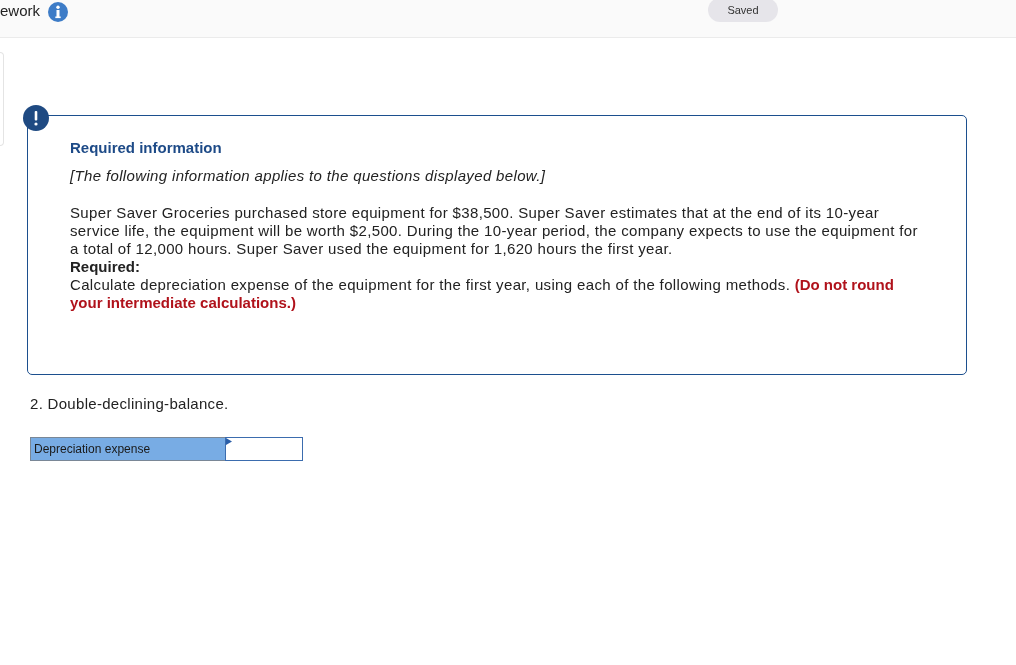 The height and width of the screenshot is (665, 1016). Describe the element at coordinates (264, 449) in the screenshot. I see `answer-field` at that location.